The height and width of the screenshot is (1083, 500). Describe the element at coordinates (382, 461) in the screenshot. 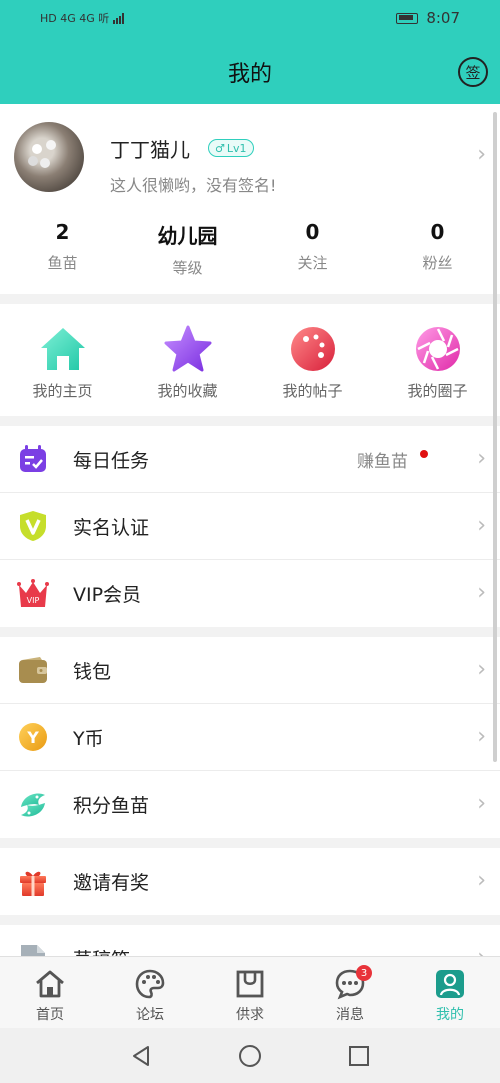

I see `earn-fish-hint: 赚鱼苗` at that location.